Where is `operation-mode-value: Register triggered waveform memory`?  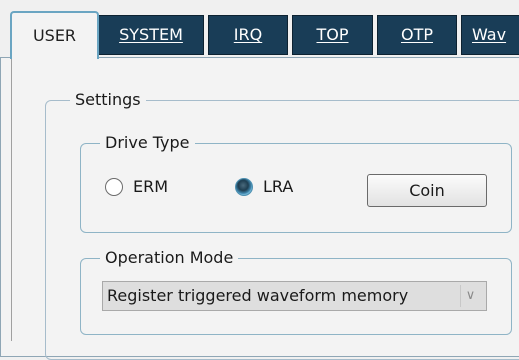
operation-mode-value: Register triggered waveform memory is located at coordinates (258, 295).